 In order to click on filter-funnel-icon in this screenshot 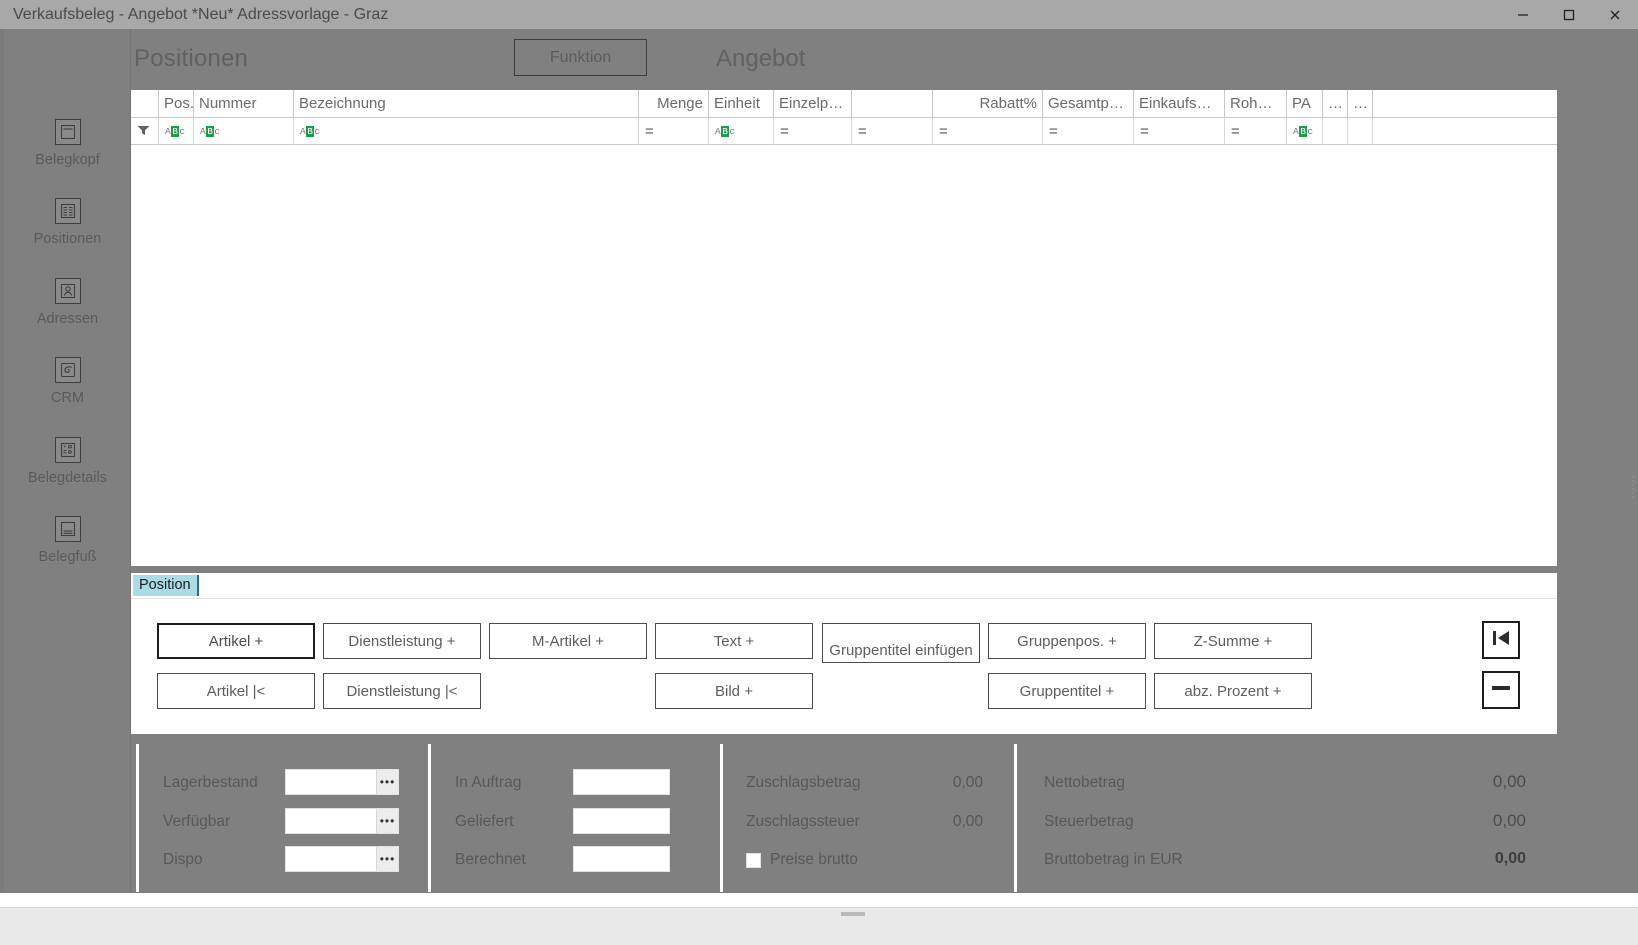, I will do `click(143, 132)`.